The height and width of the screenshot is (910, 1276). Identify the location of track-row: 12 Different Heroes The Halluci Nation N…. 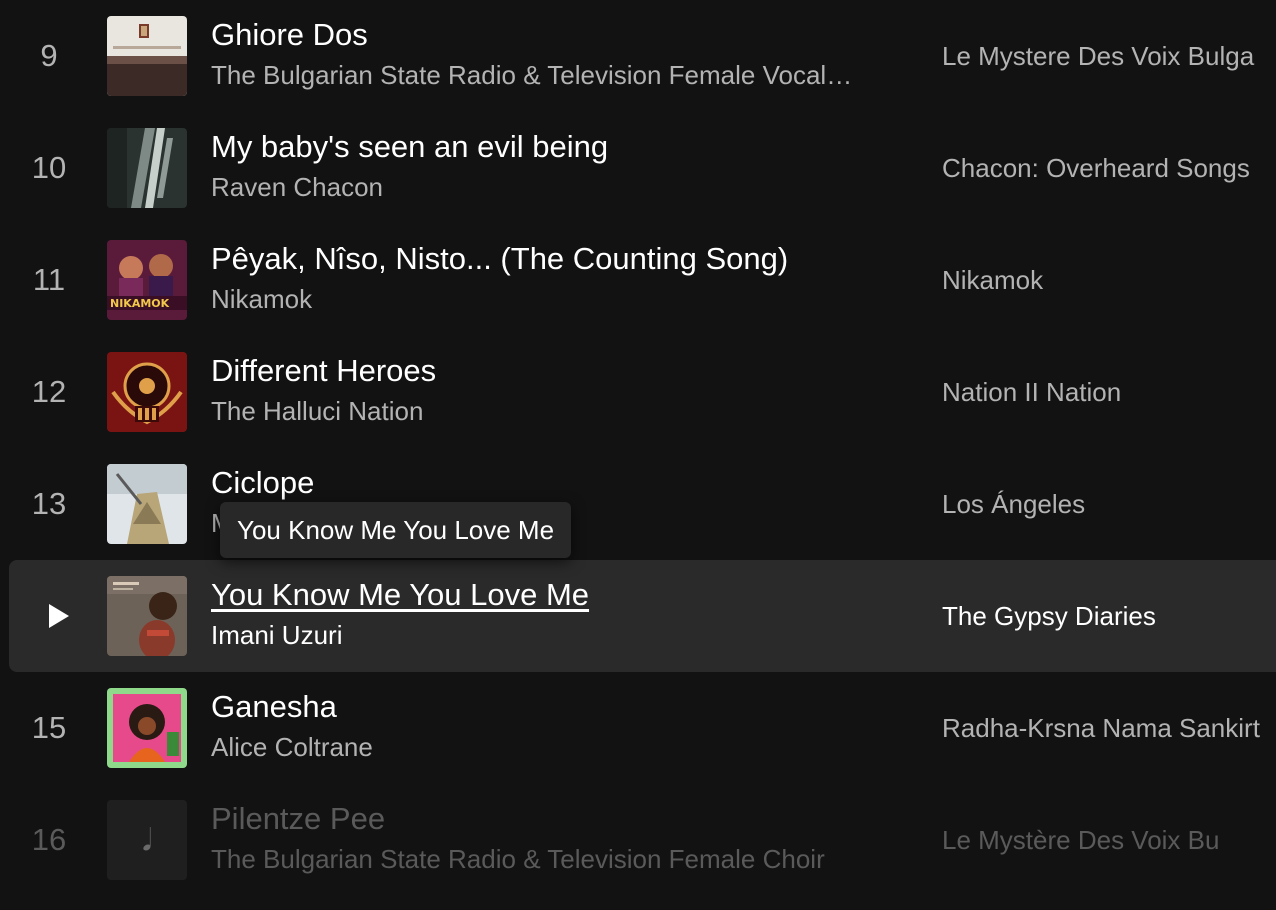
(642, 392).